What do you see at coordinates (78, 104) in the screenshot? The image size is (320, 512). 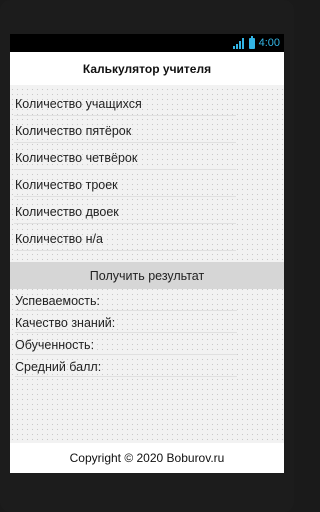 I see `students-count-hint: Количество учащихся` at bounding box center [78, 104].